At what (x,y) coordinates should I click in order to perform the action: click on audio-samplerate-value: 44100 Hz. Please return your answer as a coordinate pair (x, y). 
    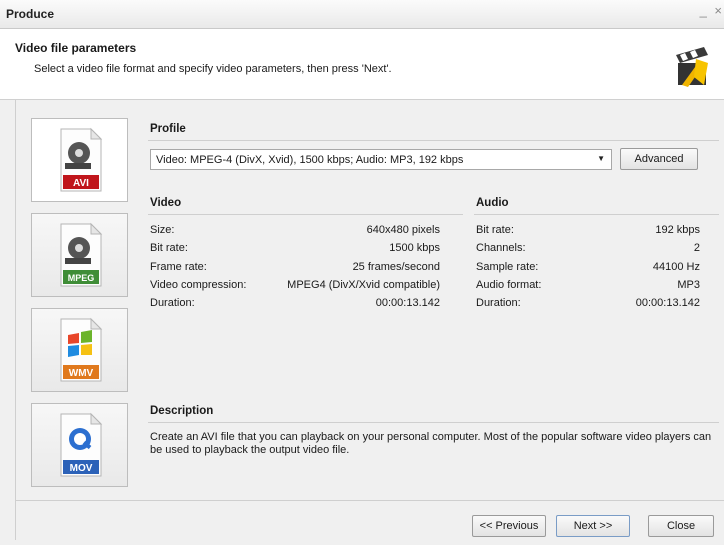
    Looking at the image, I should click on (676, 267).